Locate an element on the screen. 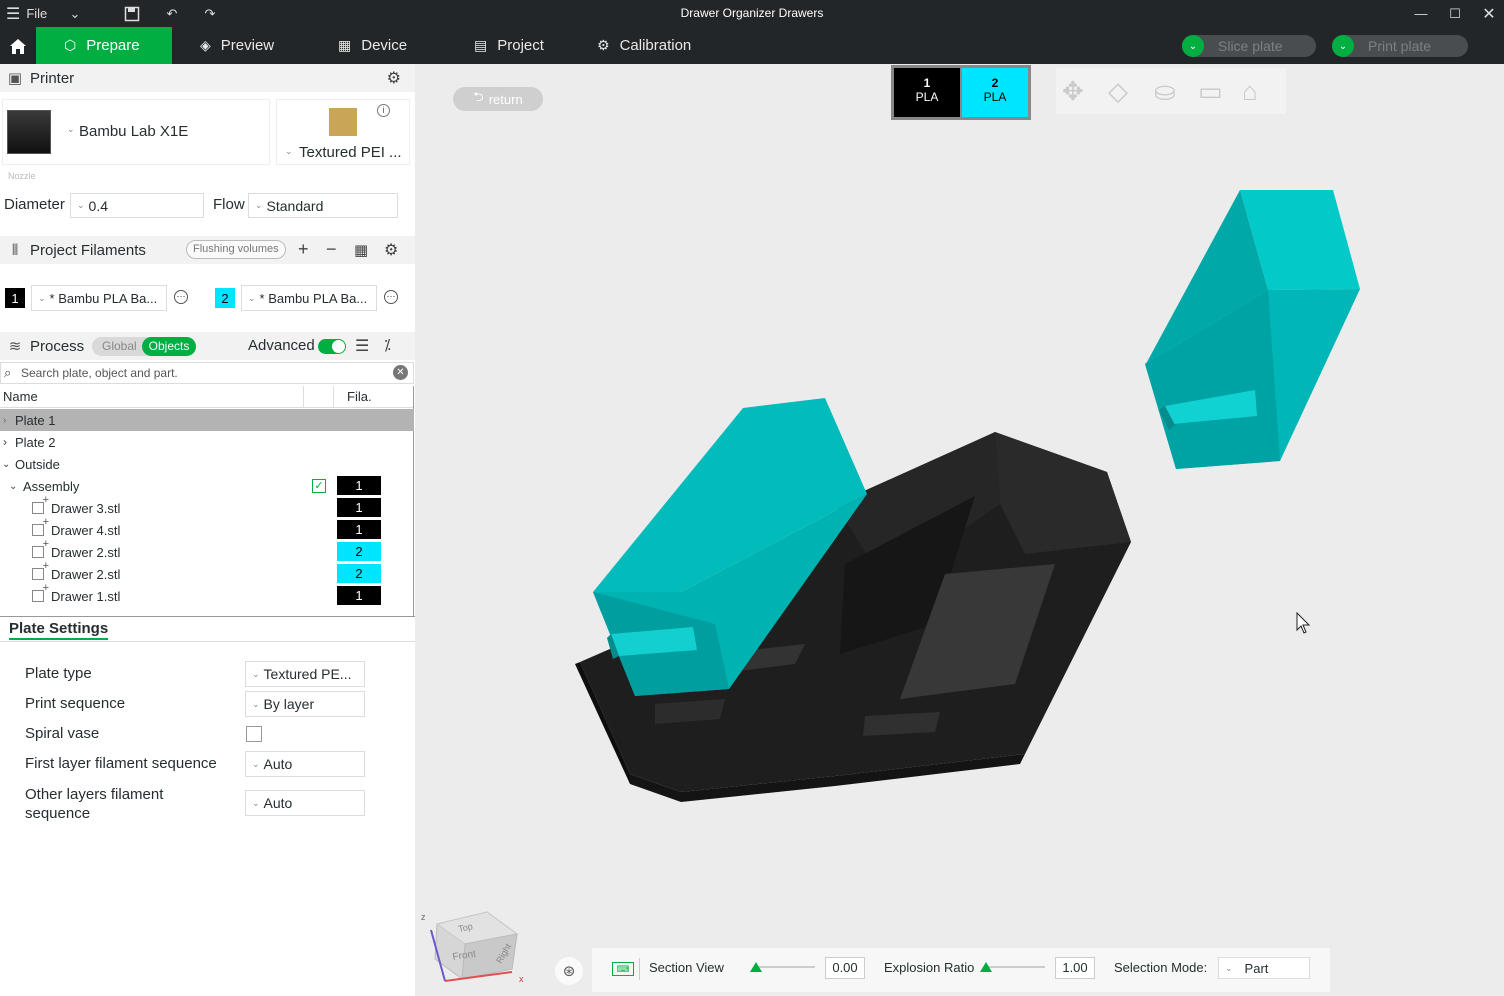  first-layer-sequence-label: First layer filament sequence is located at coordinates (121, 763).